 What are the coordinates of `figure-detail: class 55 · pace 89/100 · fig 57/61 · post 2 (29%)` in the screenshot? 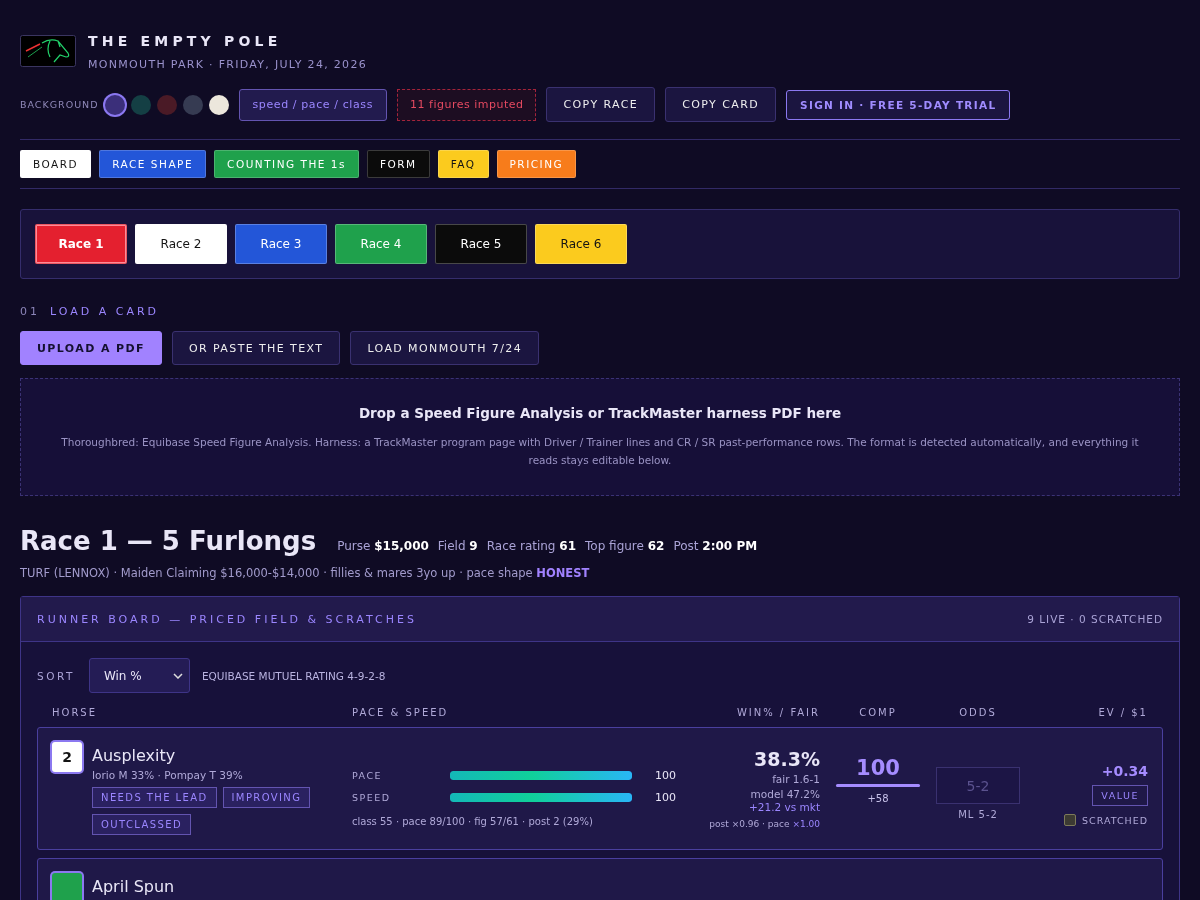 It's located at (473, 821).